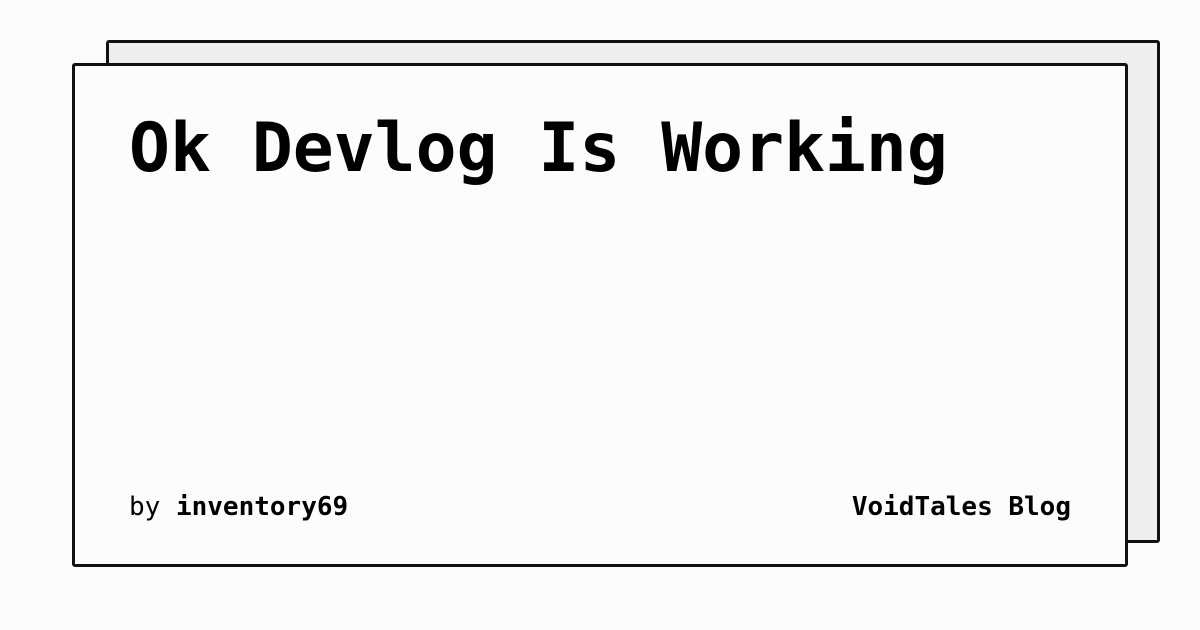 This screenshot has width=1200, height=630. I want to click on byline-prefix: by, so click(145, 507).